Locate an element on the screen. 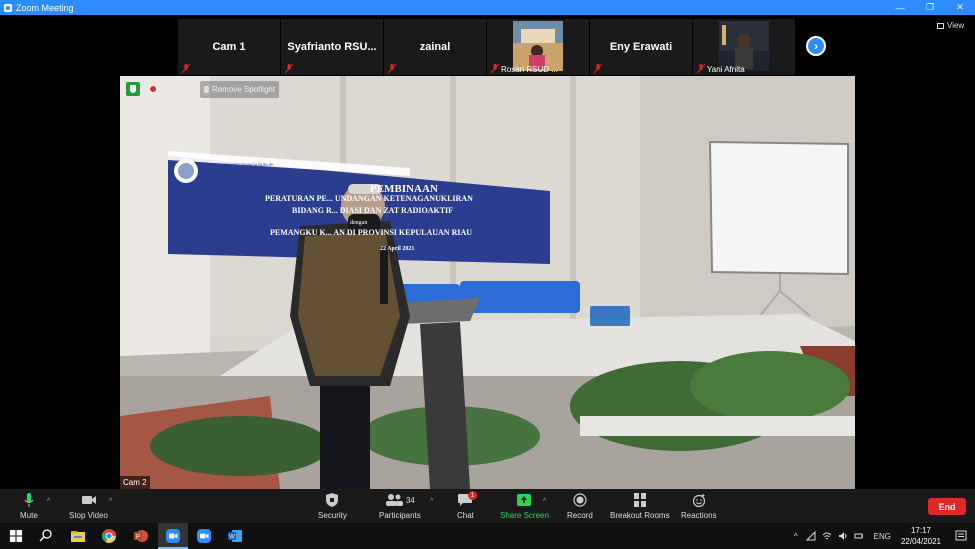 This screenshot has width=975, height=549. powerpoint-icon: P is located at coordinates (141, 536).